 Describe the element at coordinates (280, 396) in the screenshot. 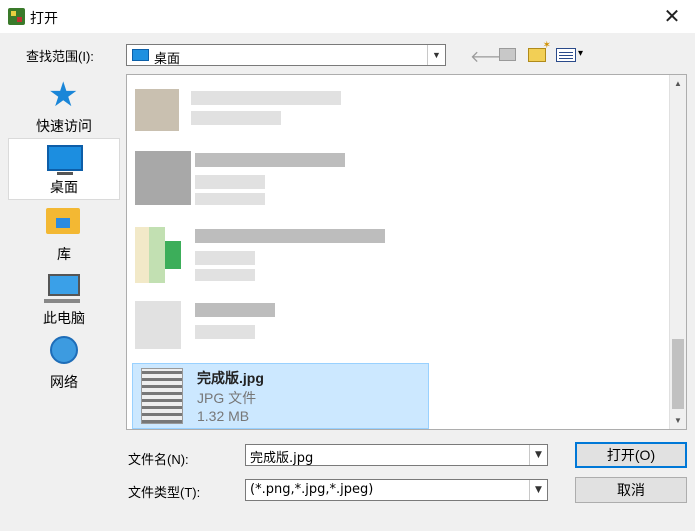

I see `file-item-selected: 完成版.jpg JPG 文件 1.32 MB` at that location.